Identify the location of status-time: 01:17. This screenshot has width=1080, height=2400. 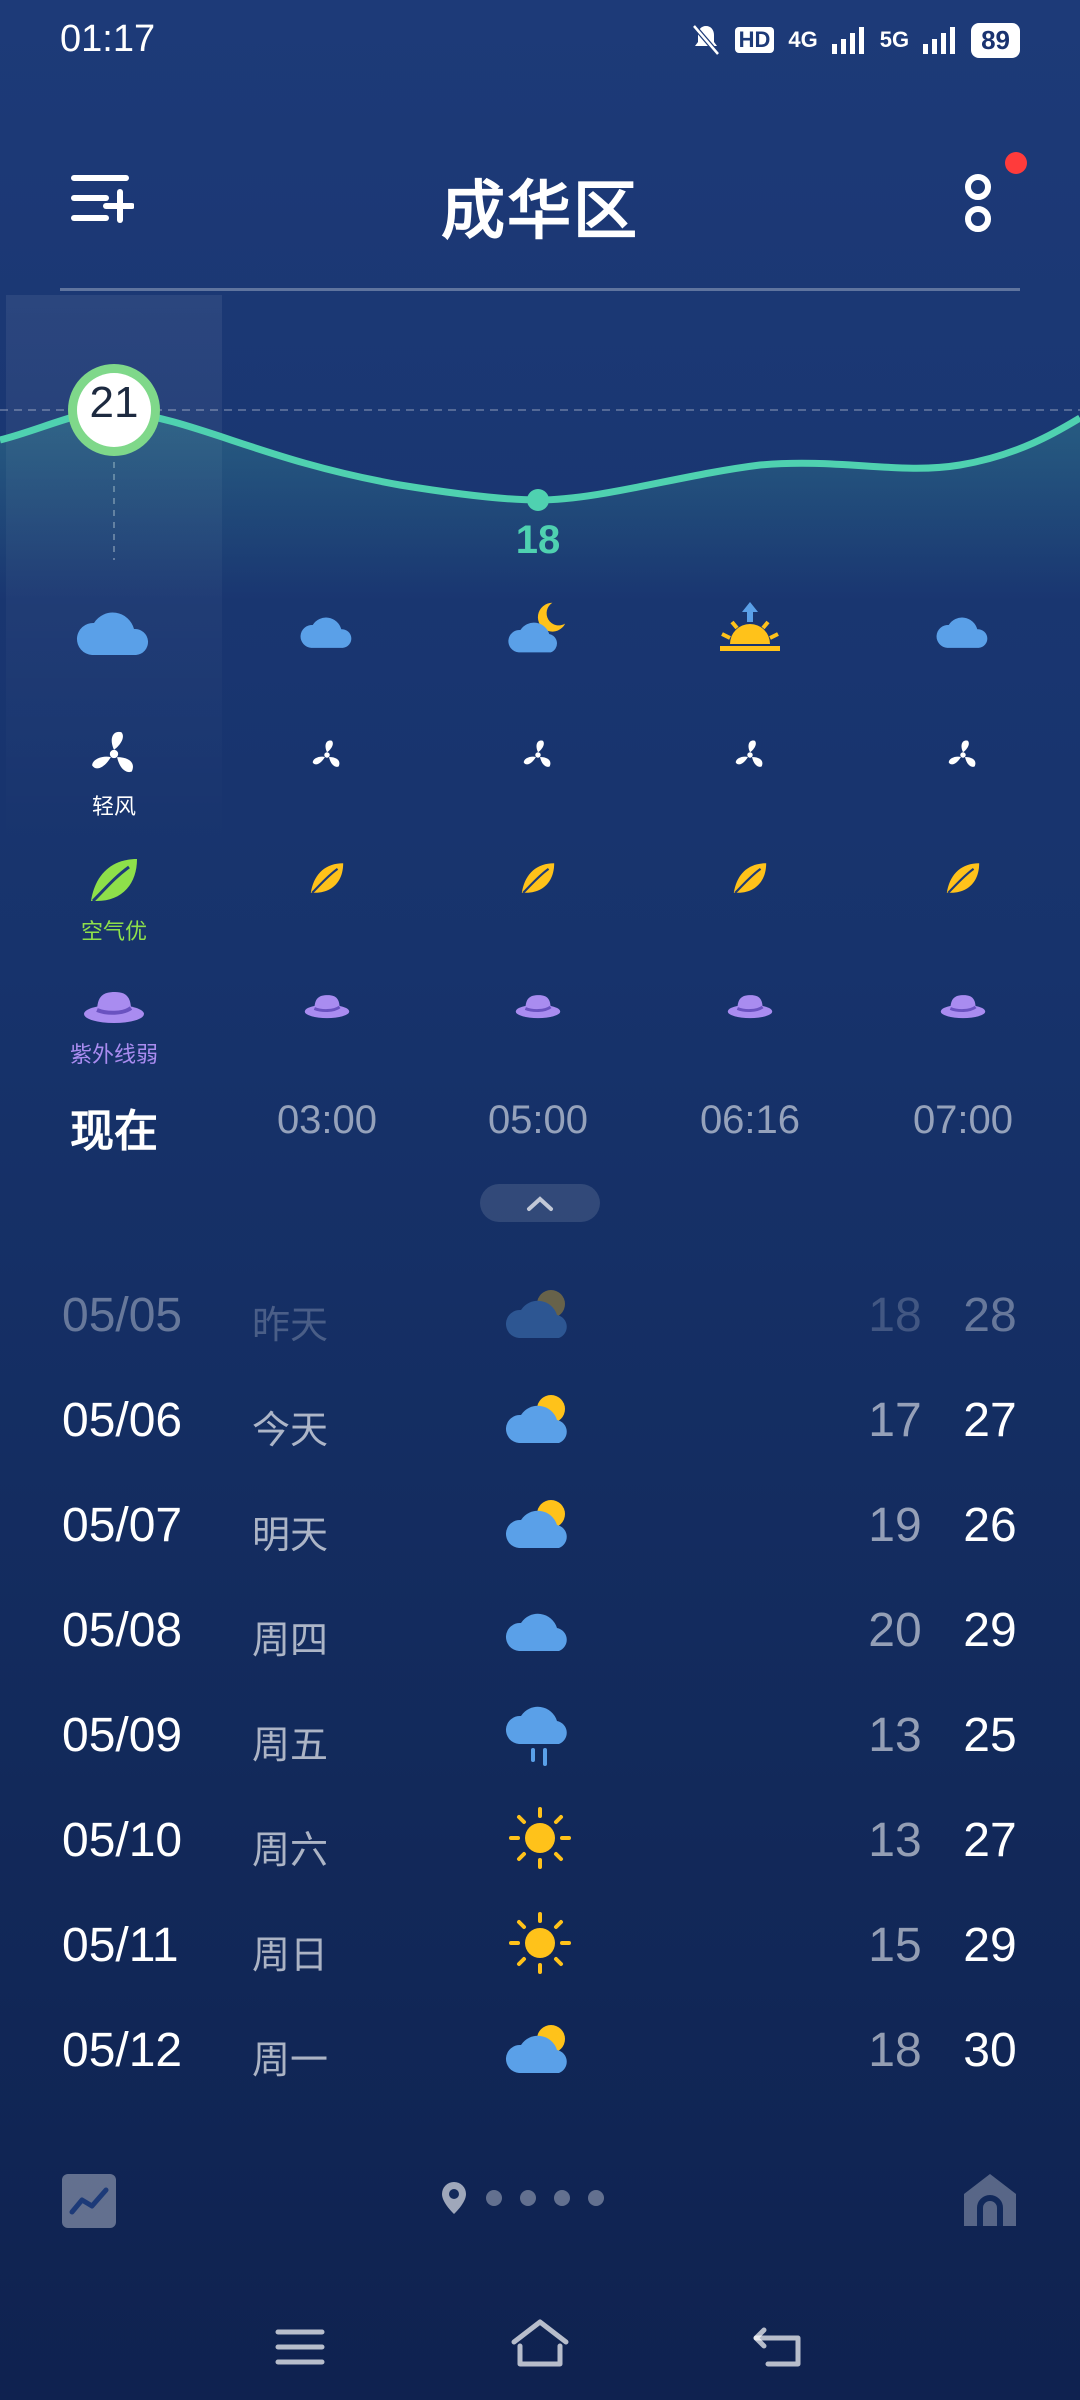
(108, 39).